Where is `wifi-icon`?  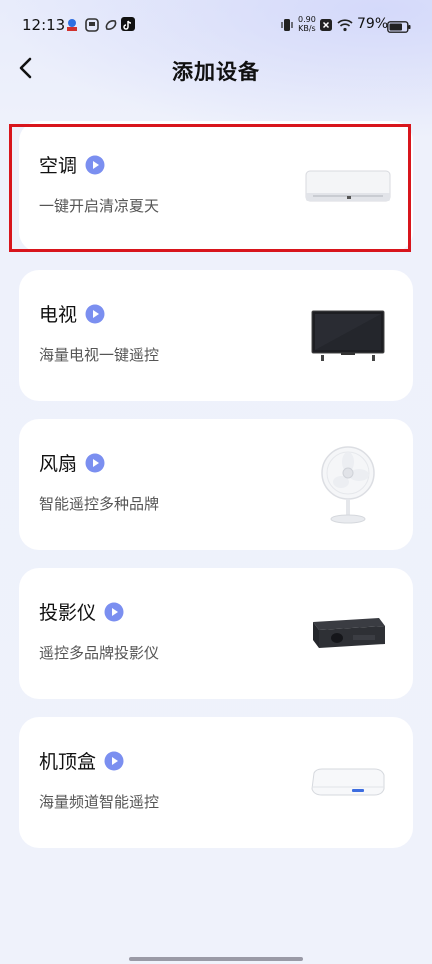 wifi-icon is located at coordinates (345, 24).